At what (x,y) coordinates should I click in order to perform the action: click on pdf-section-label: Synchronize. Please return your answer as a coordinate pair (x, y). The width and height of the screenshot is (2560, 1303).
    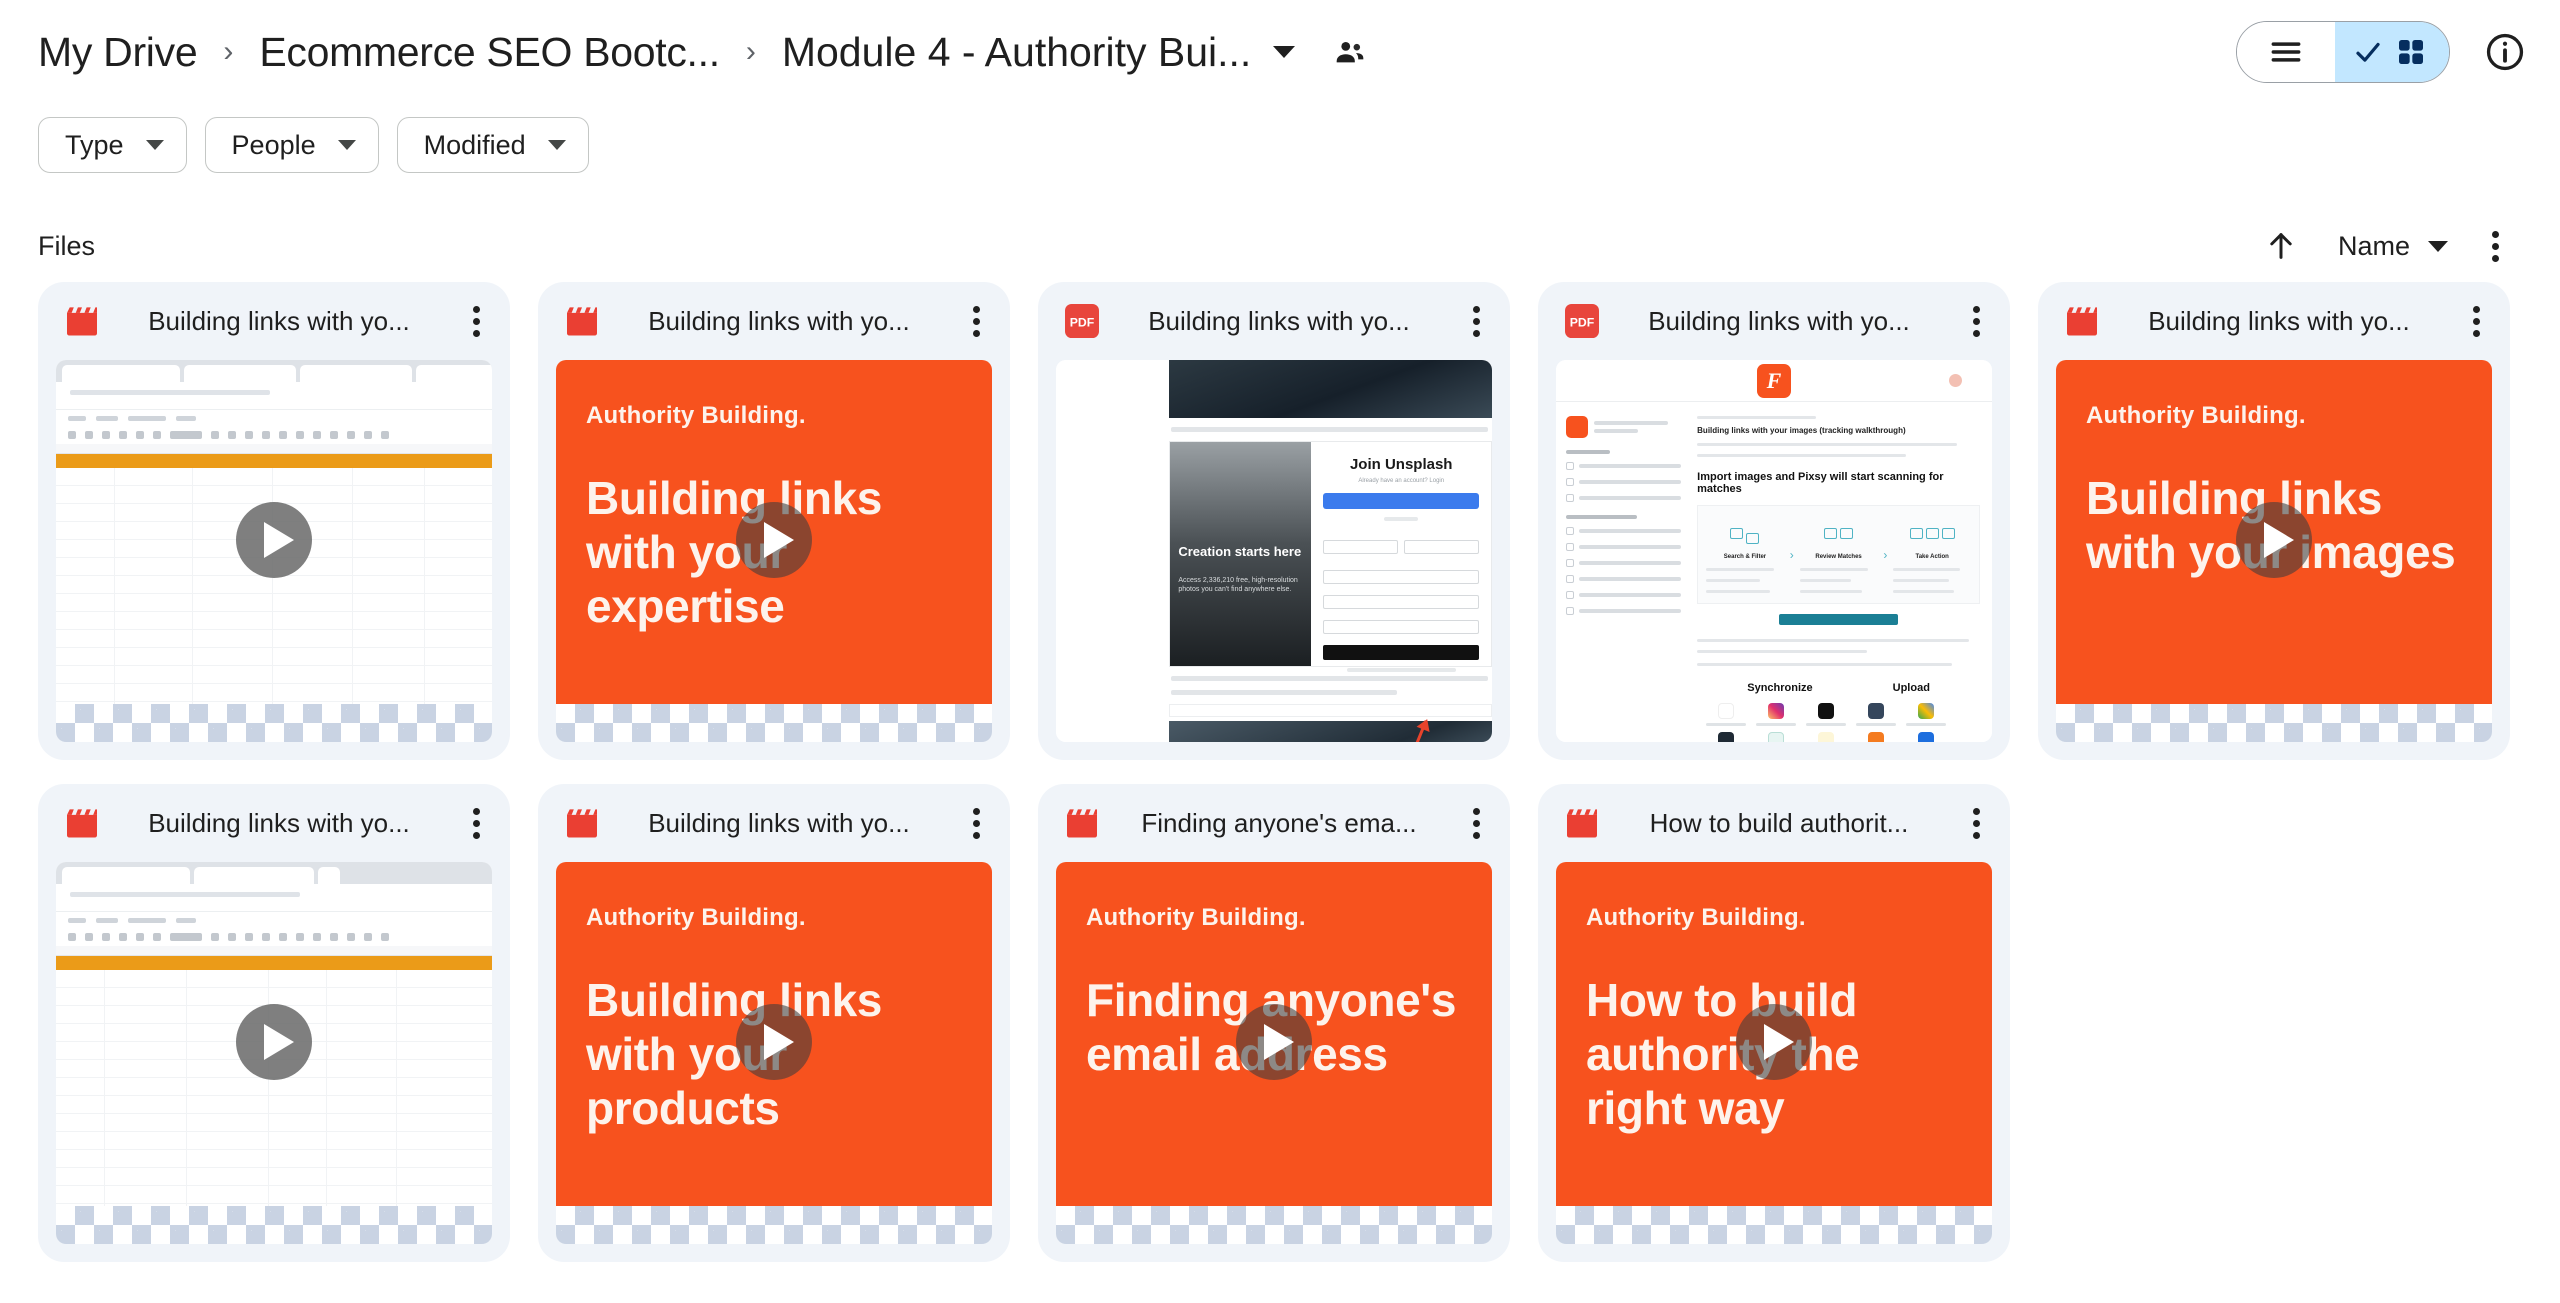
    Looking at the image, I should click on (1780, 688).